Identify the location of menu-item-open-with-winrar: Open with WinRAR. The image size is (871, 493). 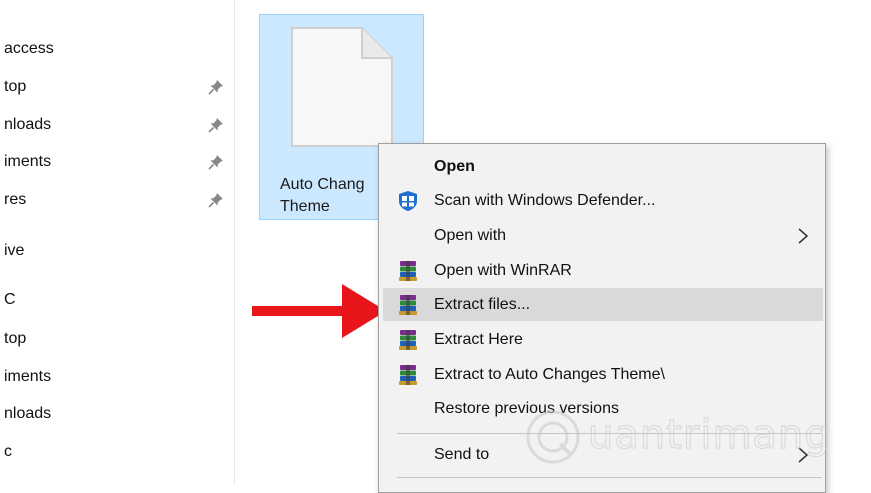
(603, 270).